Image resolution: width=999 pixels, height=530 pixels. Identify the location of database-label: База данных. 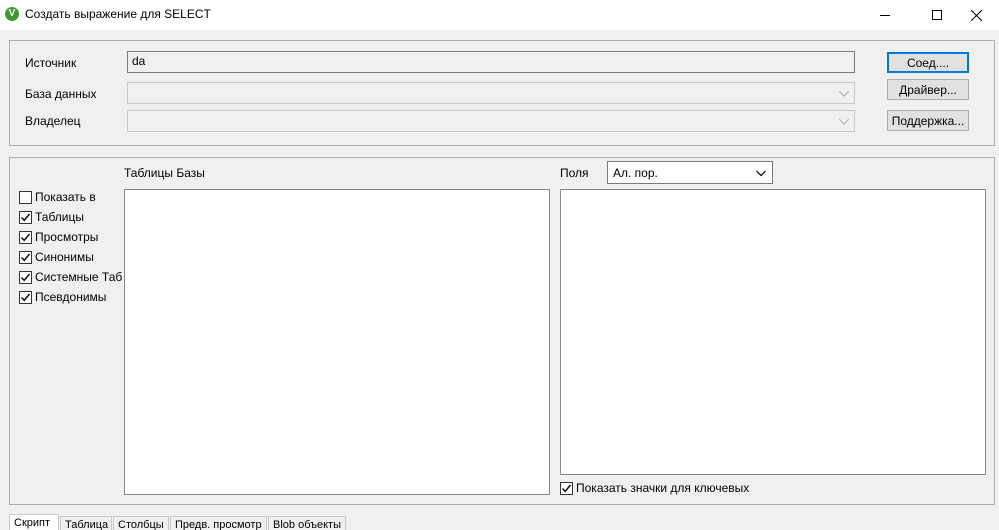
(61, 94).